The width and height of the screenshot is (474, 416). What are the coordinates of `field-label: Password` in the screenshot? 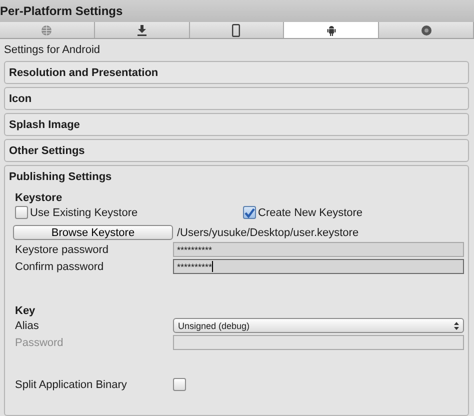 It's located at (39, 342).